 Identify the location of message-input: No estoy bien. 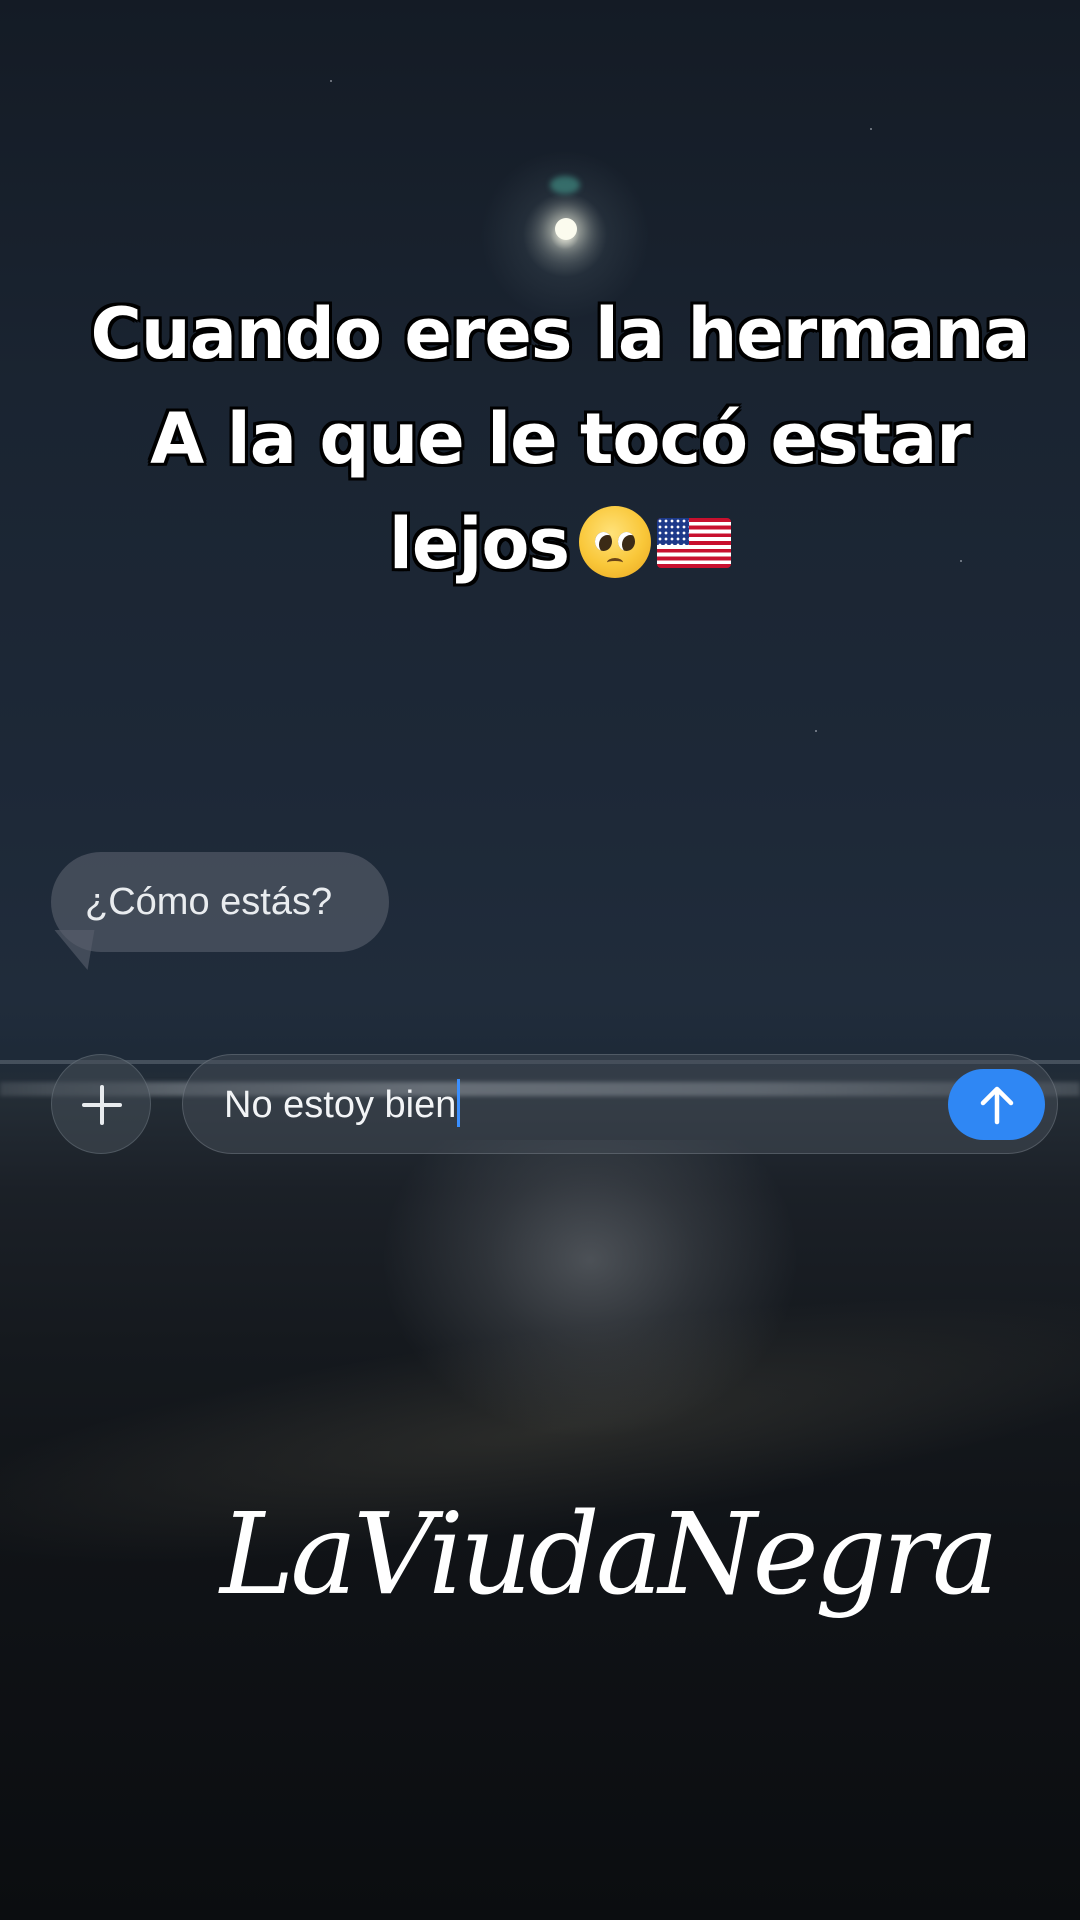
(620, 1104).